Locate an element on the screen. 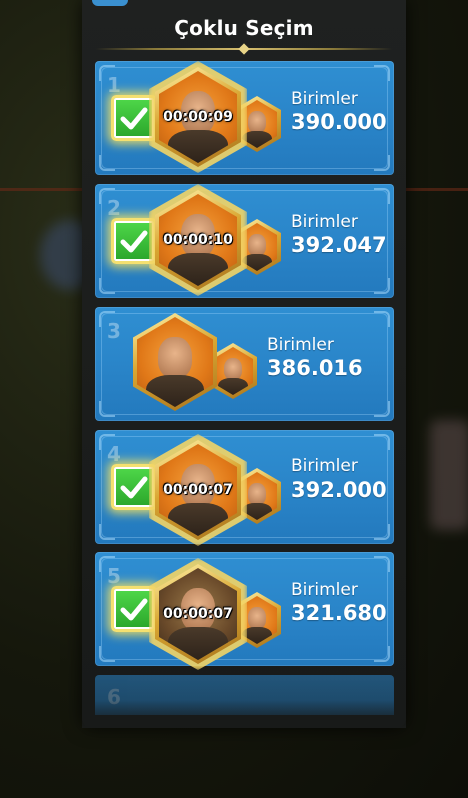  list-fade is located at coordinates (244, 714).